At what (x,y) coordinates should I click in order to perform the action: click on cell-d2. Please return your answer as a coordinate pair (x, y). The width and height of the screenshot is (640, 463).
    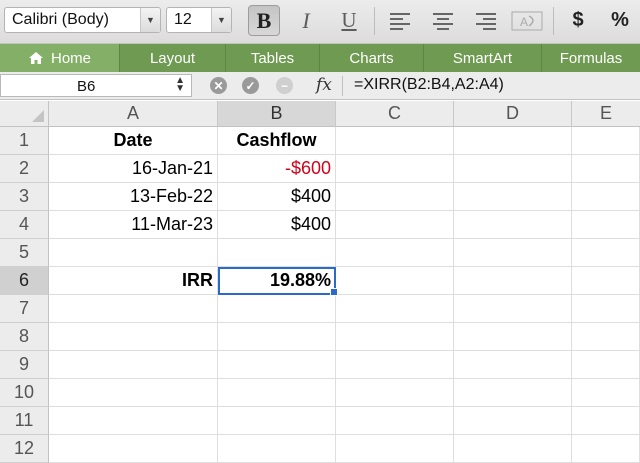
    Looking at the image, I should click on (513, 169).